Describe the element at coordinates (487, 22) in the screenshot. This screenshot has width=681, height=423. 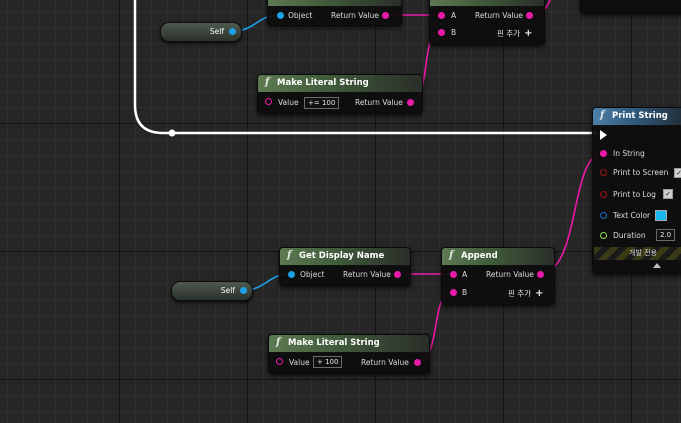
I see `top-append-node: A Return Value B 핀 추가 +` at that location.